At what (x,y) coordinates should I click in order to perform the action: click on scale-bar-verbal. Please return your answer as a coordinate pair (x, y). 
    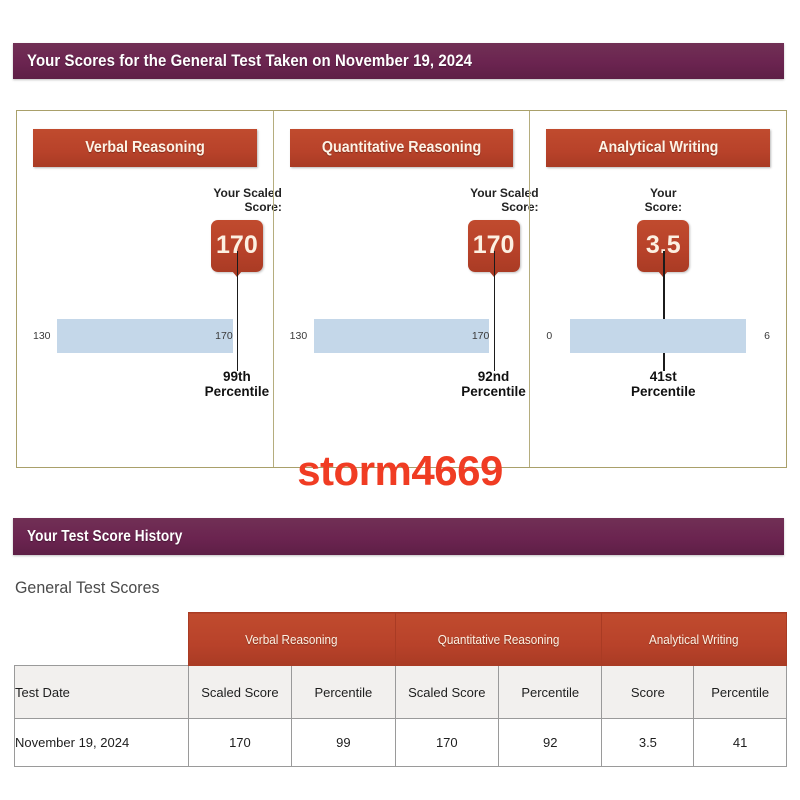
    Looking at the image, I should click on (145, 336).